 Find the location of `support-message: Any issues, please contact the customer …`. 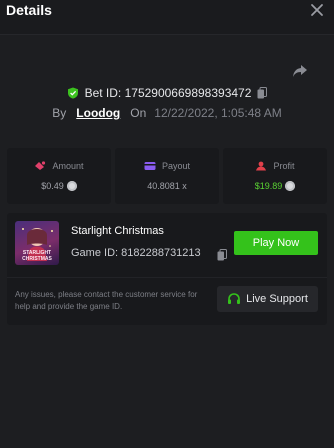

support-message: Any issues, please contact the customer … is located at coordinates (106, 300).